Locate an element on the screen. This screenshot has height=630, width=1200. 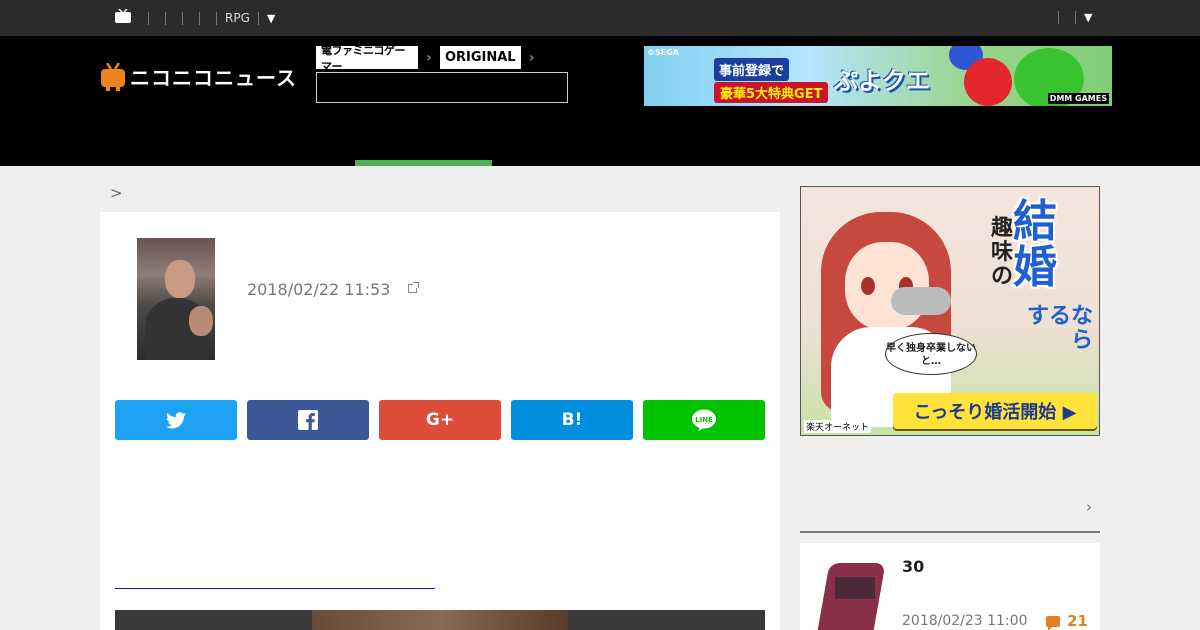
search-input is located at coordinates (442, 87).